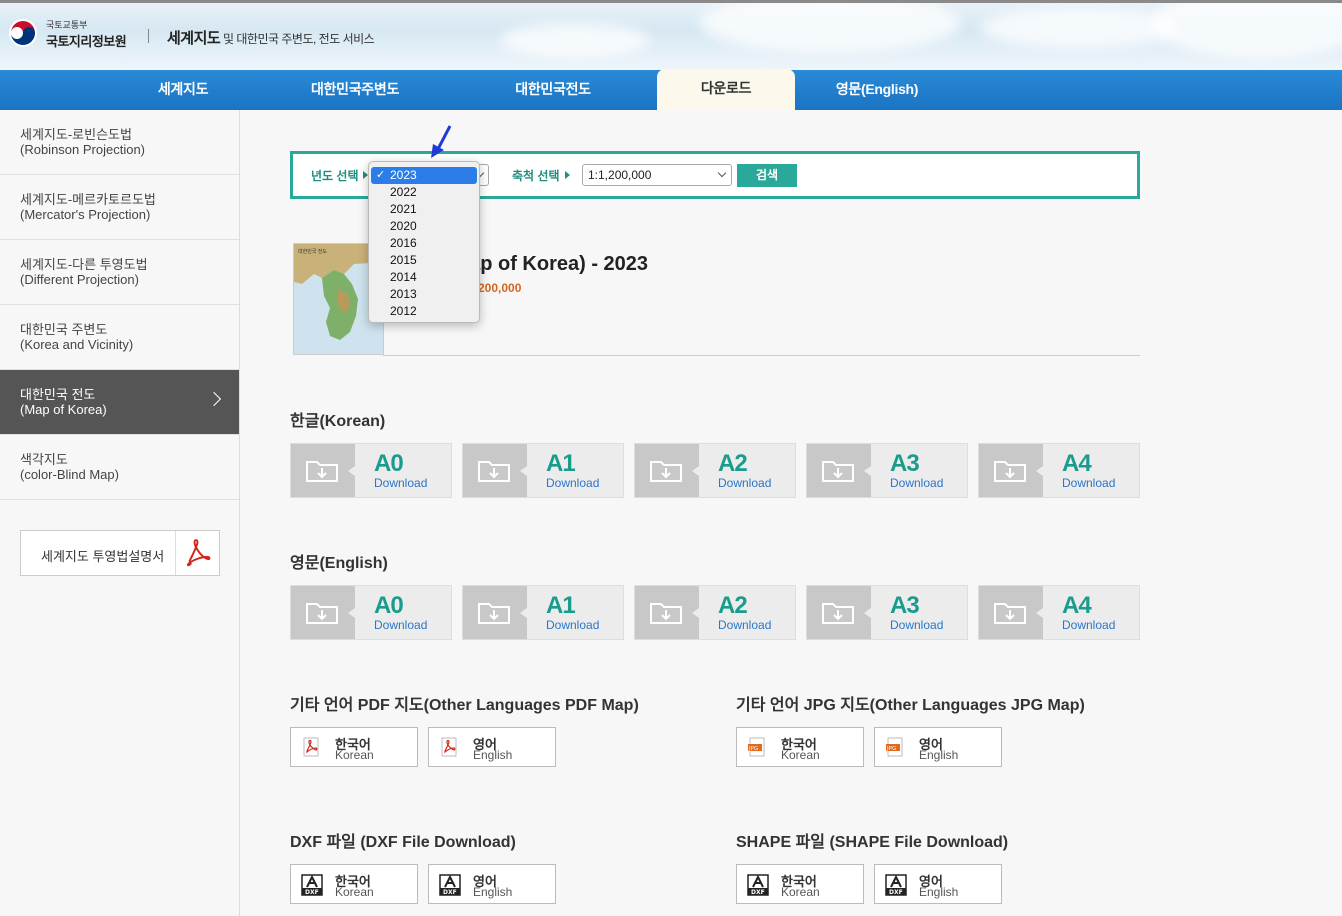 This screenshot has height=916, width=1342. What do you see at coordinates (726, 89) in the screenshot?
I see `nav-download: 다운로드` at bounding box center [726, 89].